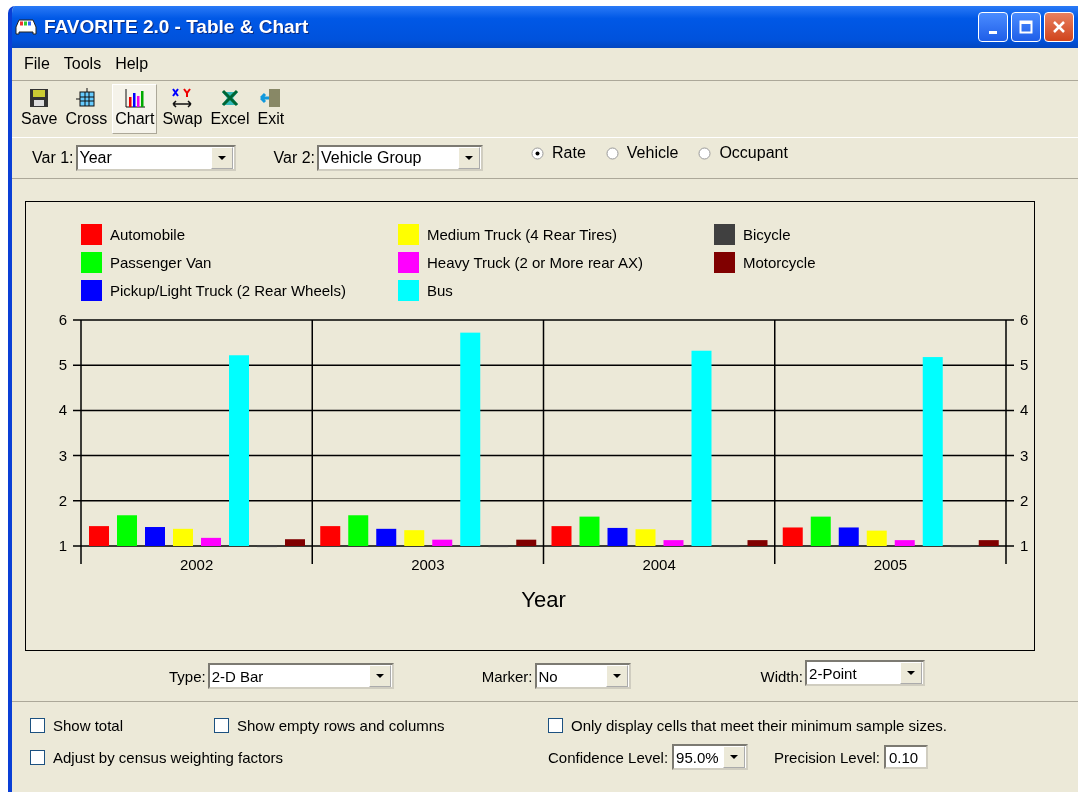 The width and height of the screenshot is (1078, 792). I want to click on legend-item: Bicycle, so click(752, 234).